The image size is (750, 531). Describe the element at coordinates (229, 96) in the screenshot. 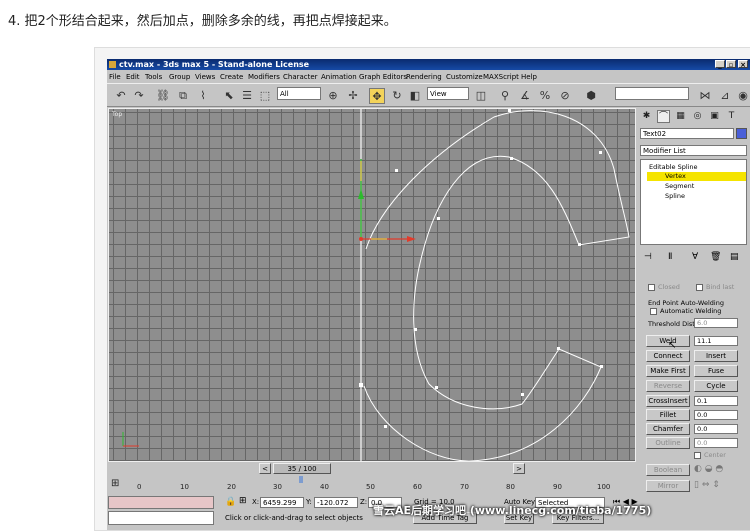

I see `select-icon: ⬉` at that location.